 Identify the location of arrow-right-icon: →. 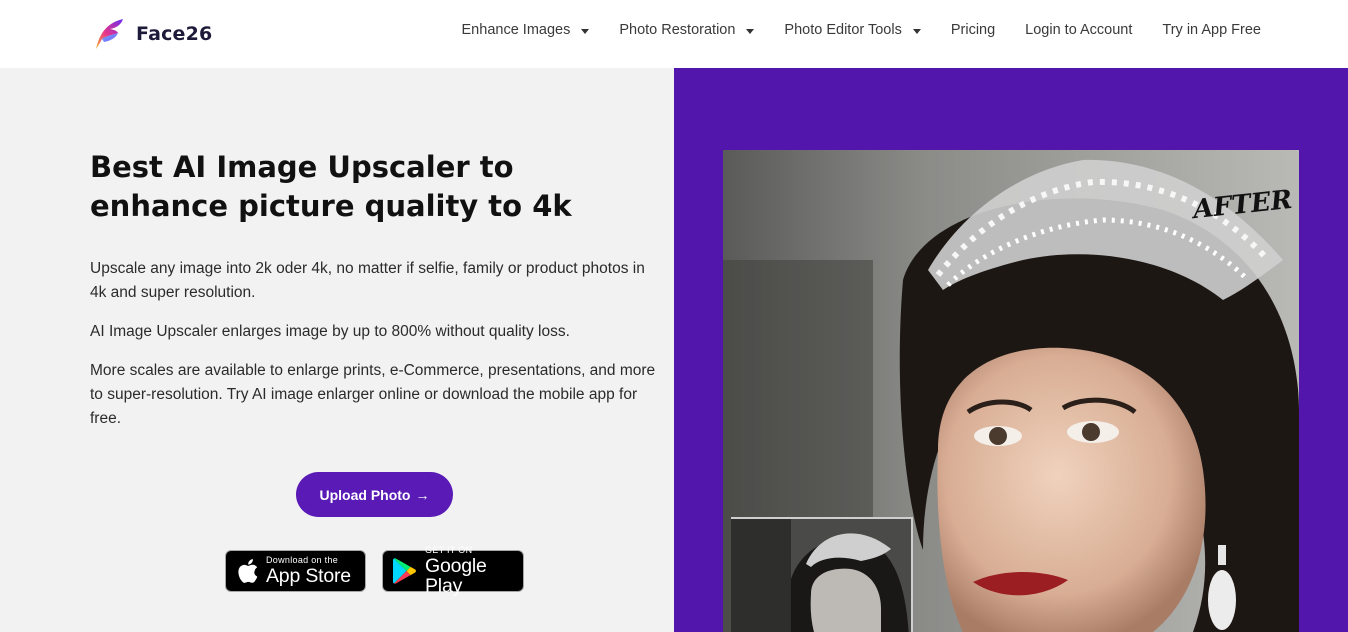
(422, 494).